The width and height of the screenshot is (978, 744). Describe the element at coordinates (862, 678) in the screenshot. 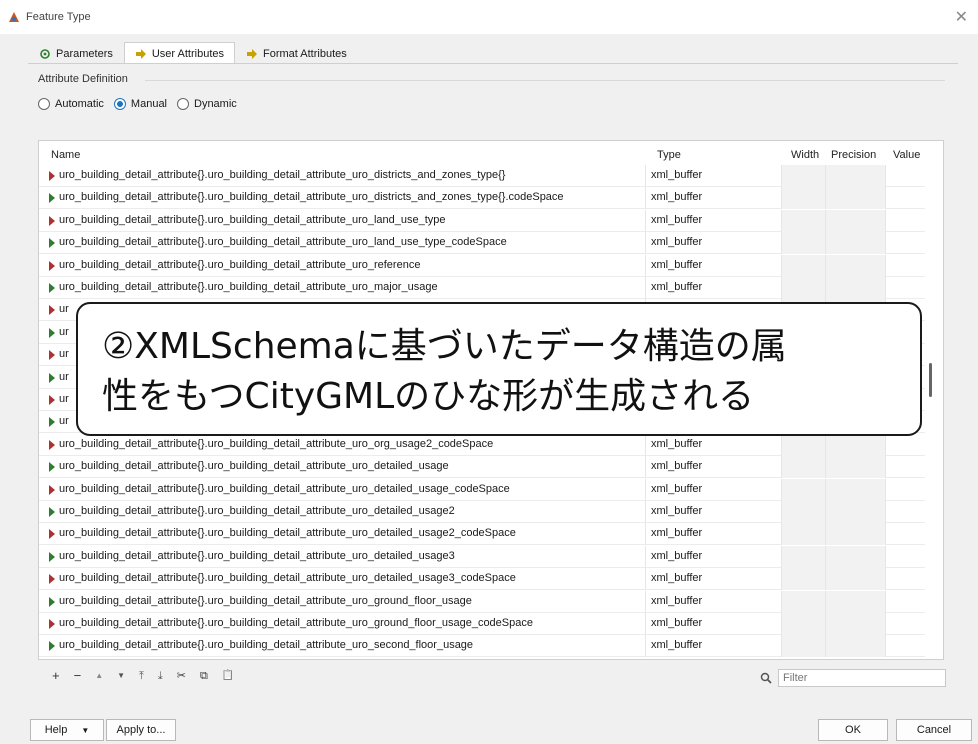

I see `filter-input` at that location.